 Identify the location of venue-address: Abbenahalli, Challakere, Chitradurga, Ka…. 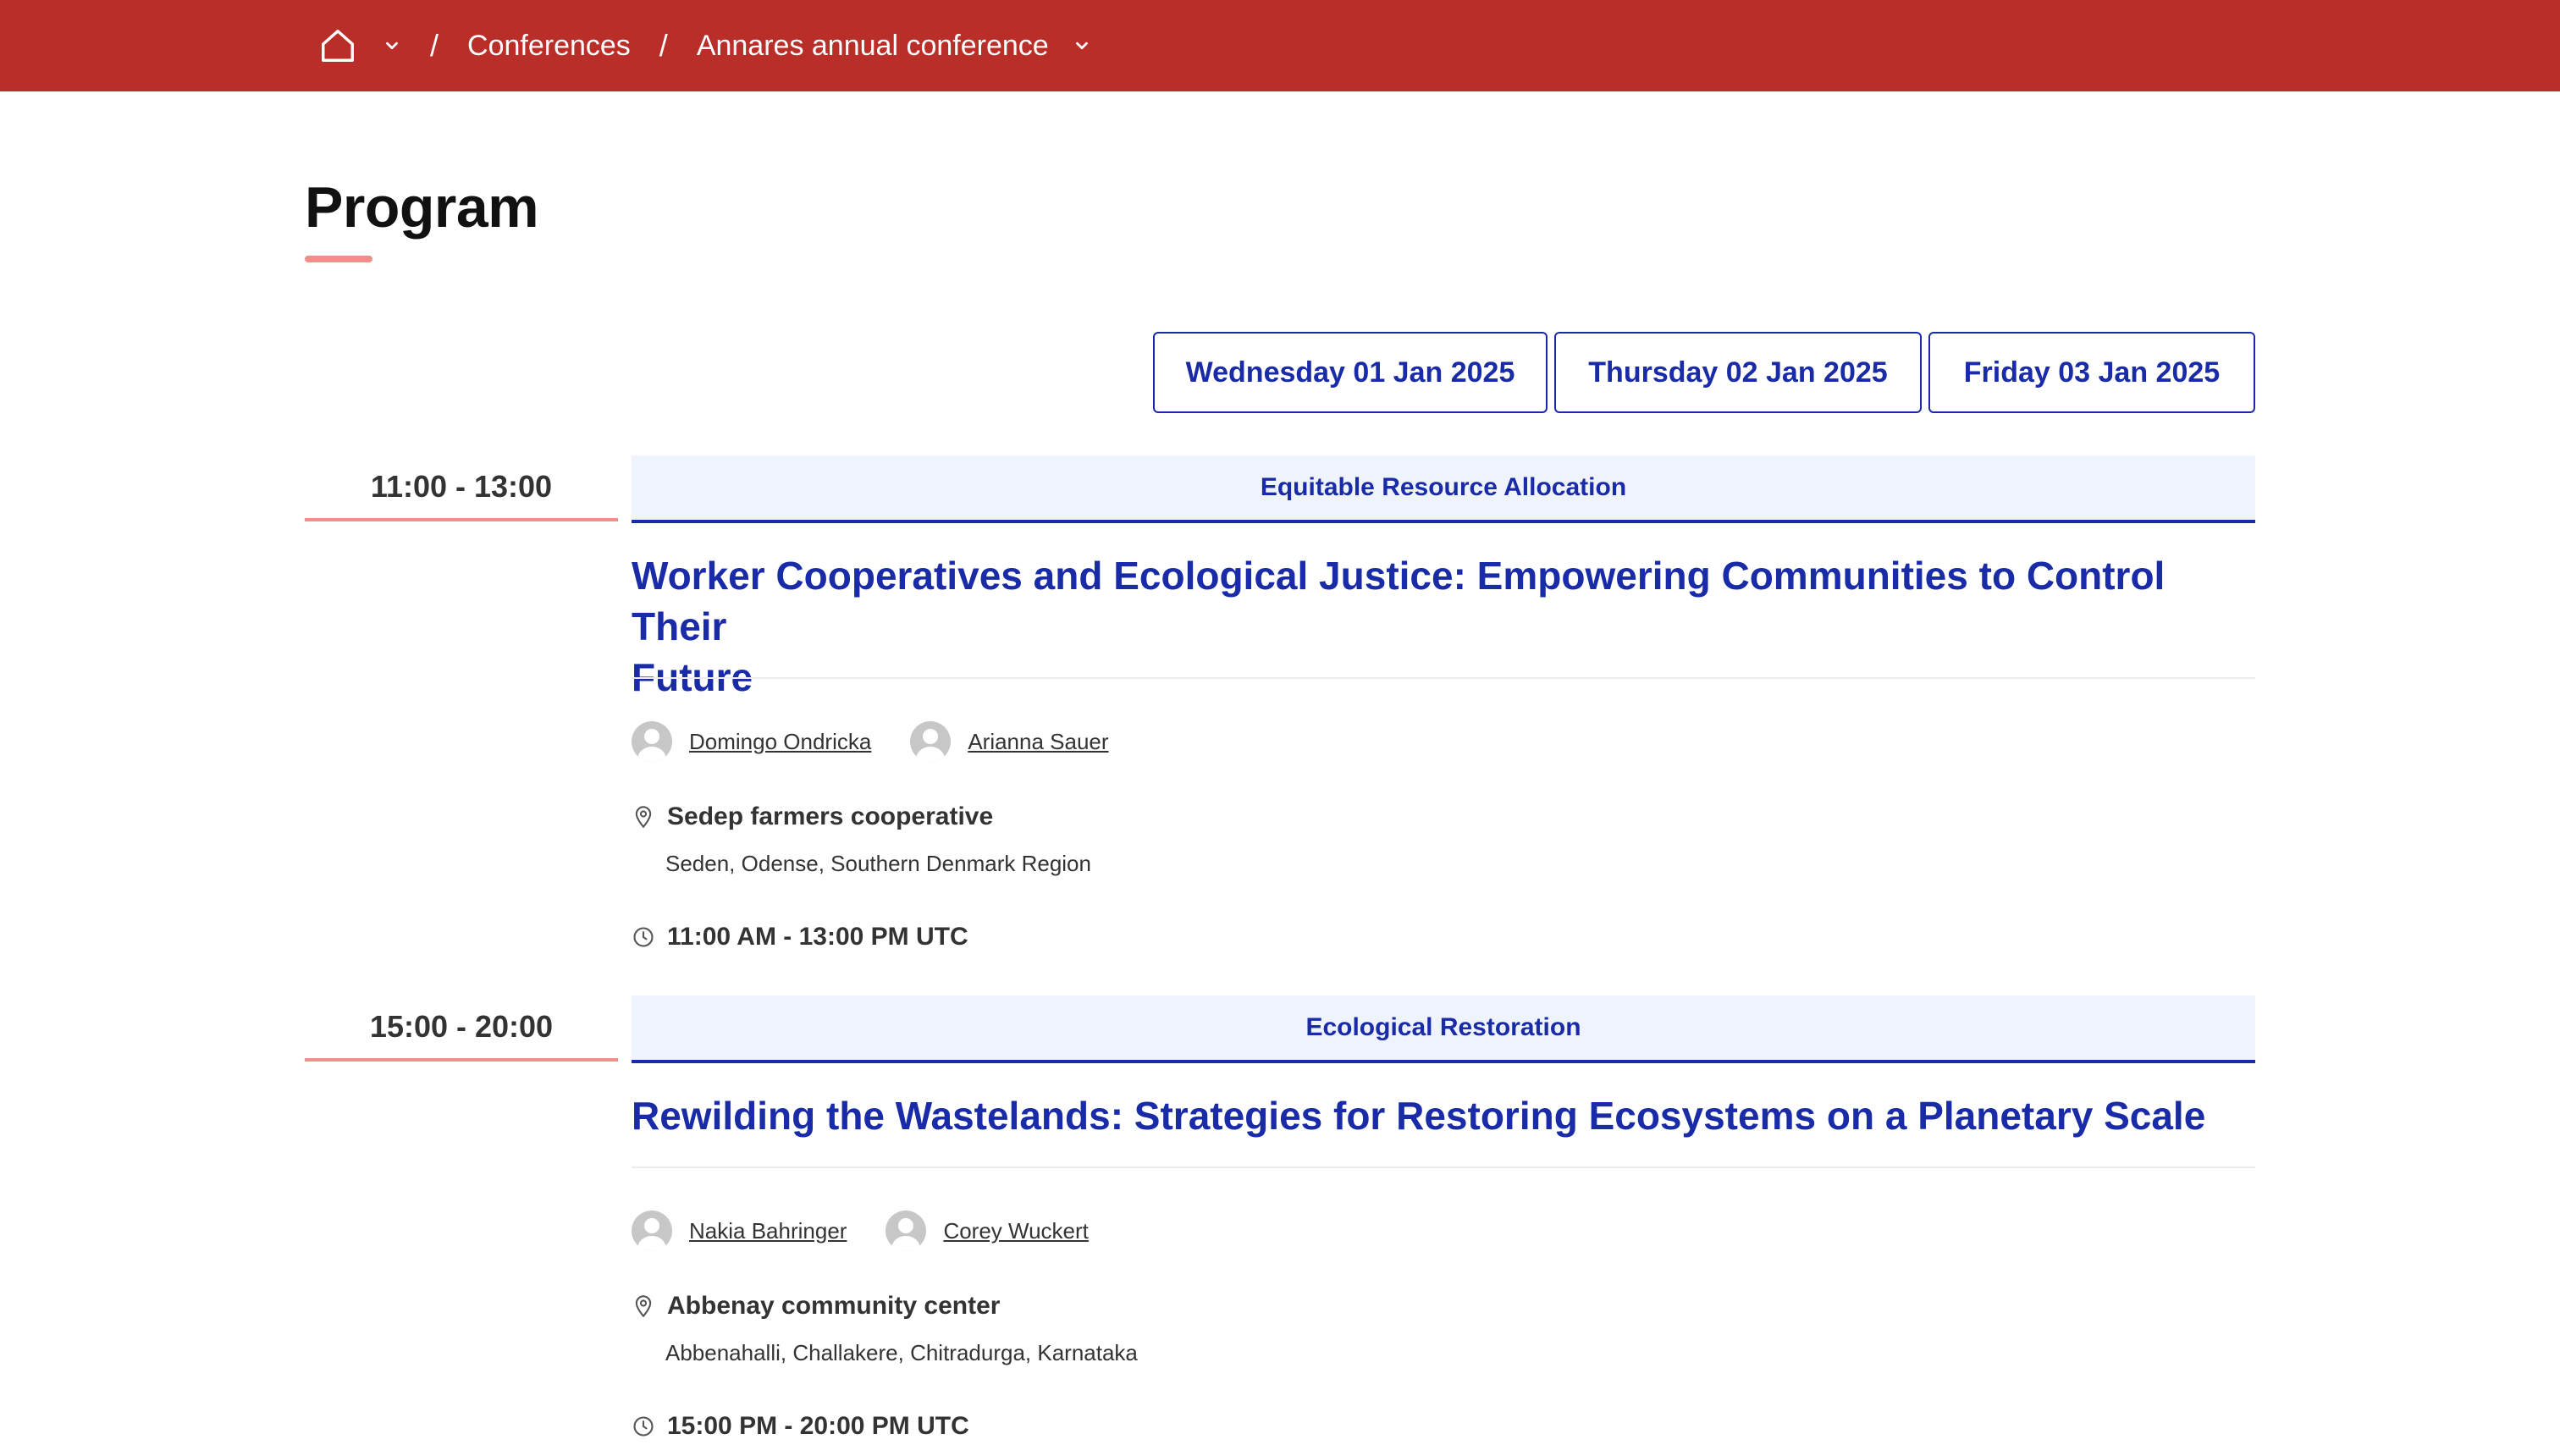
(901, 1352).